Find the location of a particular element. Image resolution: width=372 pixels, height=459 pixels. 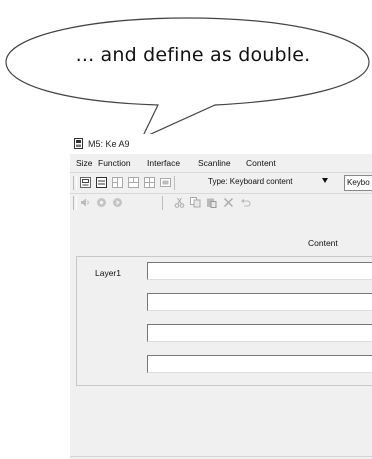

window-title: M5: Ke A9 is located at coordinates (109, 144).